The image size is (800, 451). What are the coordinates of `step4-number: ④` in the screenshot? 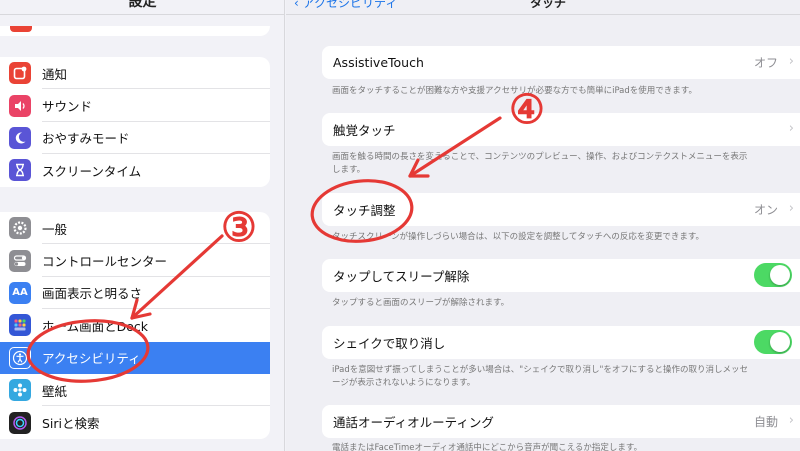 It's located at (527, 109).